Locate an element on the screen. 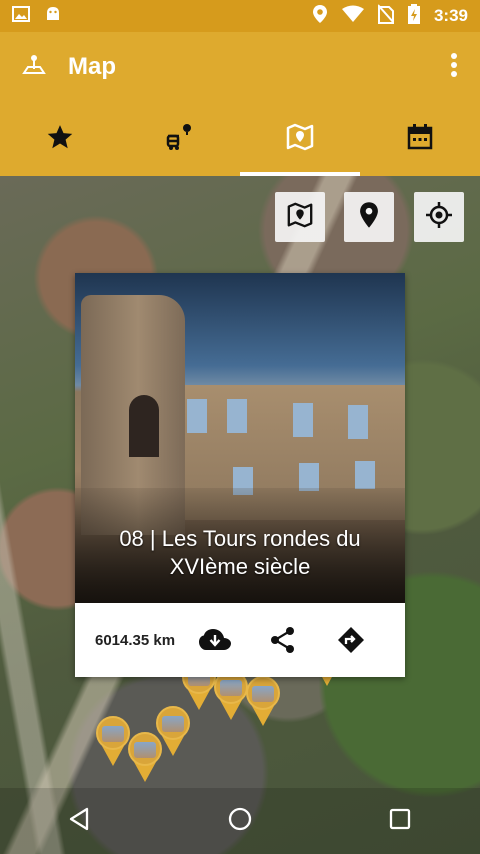 Image resolution: width=480 pixels, height=854 pixels. poi-distance: 6014.35 km is located at coordinates (135, 640).